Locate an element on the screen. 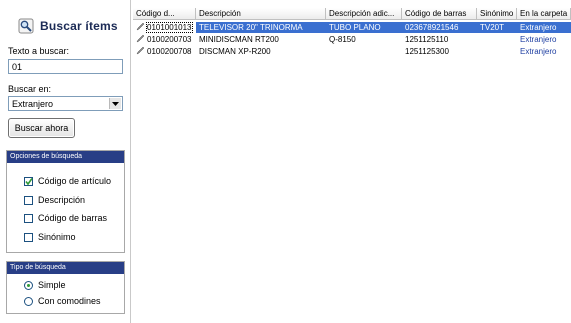 The image size is (571, 323). search-input is located at coordinates (65, 66).